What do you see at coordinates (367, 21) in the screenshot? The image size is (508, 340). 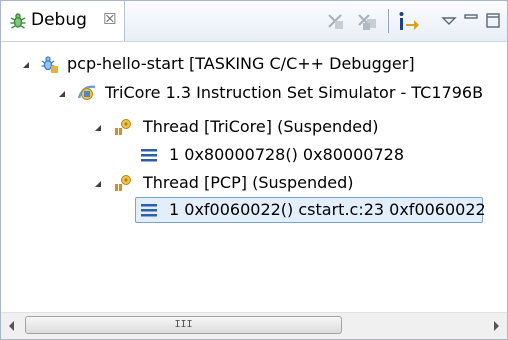 I see `remove-all-terminated-icon` at bounding box center [367, 21].